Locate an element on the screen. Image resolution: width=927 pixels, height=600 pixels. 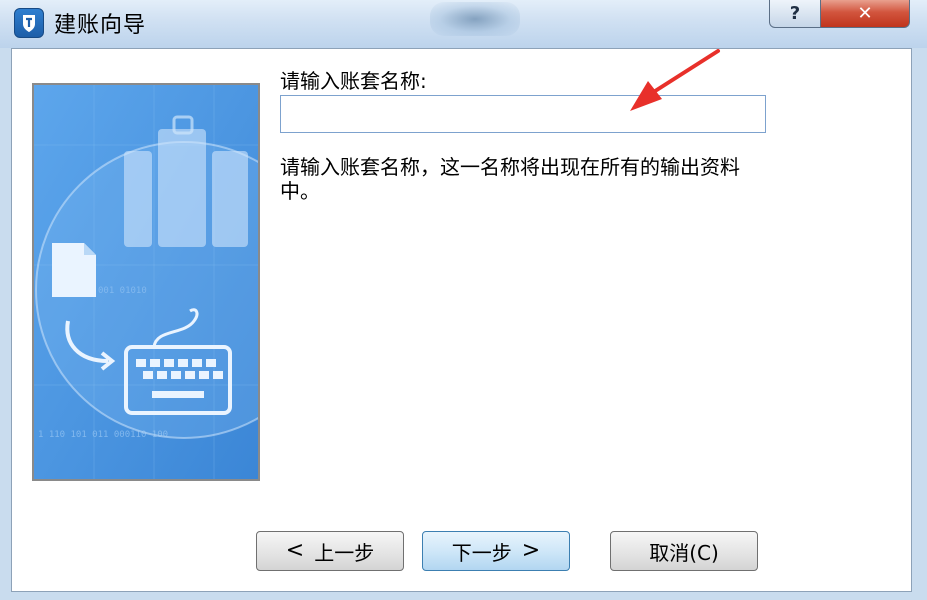
account-name-label: 请输入账套名称: is located at coordinates (353, 81).